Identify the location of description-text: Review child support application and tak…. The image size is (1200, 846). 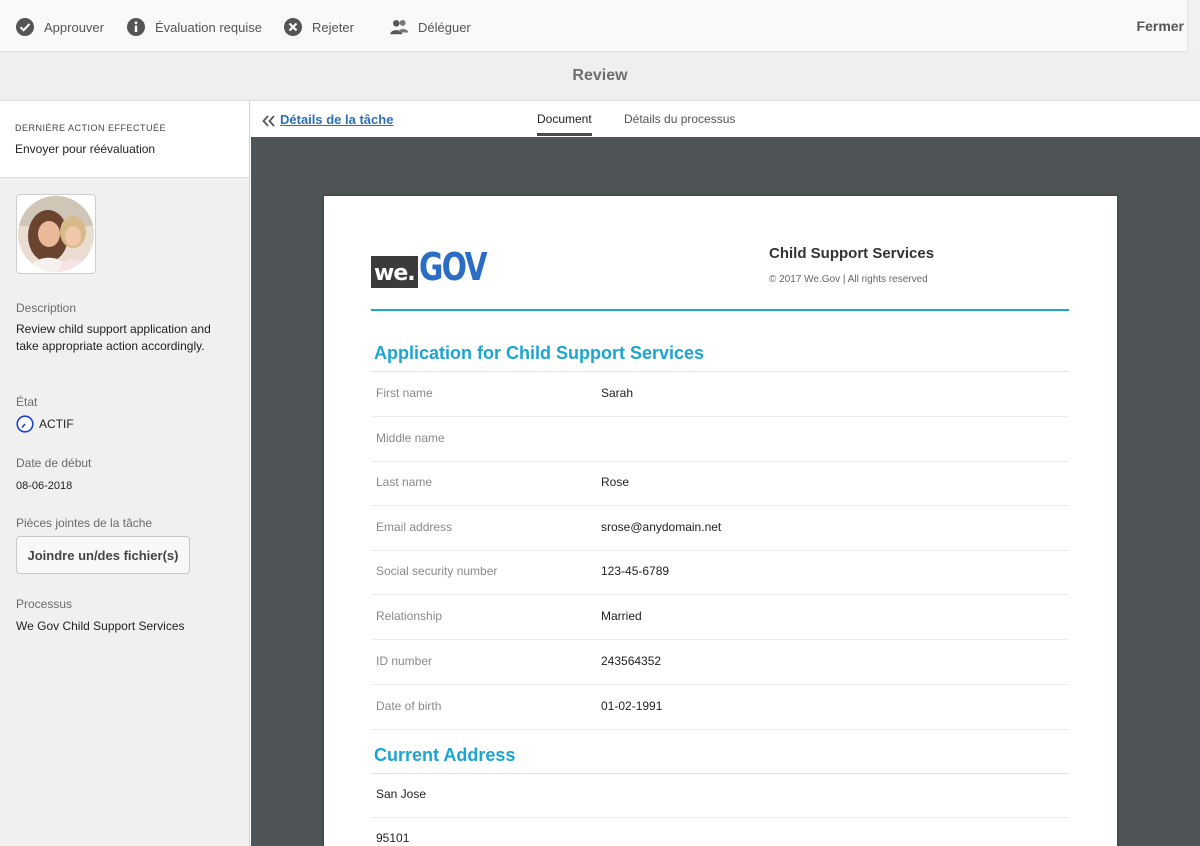
(113, 337).